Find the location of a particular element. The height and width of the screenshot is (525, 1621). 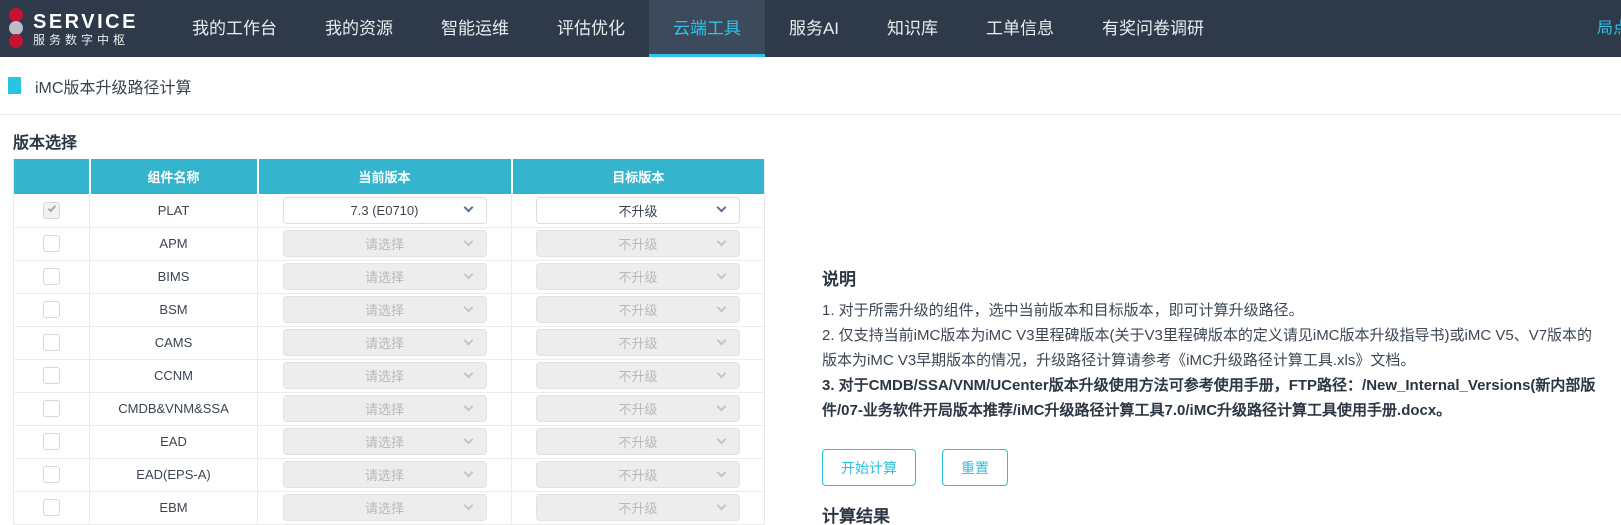

reset-button: 重置 is located at coordinates (975, 467).